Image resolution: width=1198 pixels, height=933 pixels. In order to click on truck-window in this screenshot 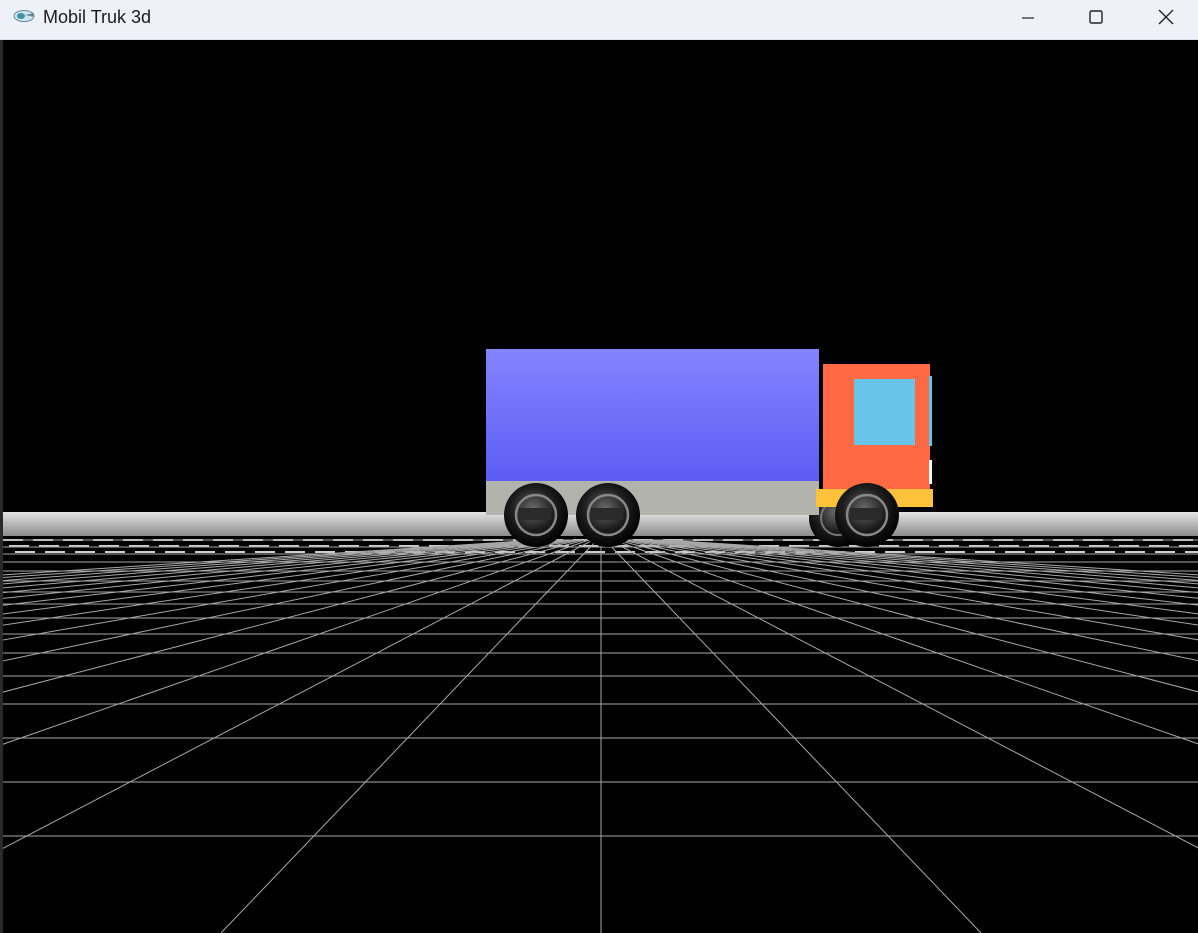, I will do `click(884, 412)`.